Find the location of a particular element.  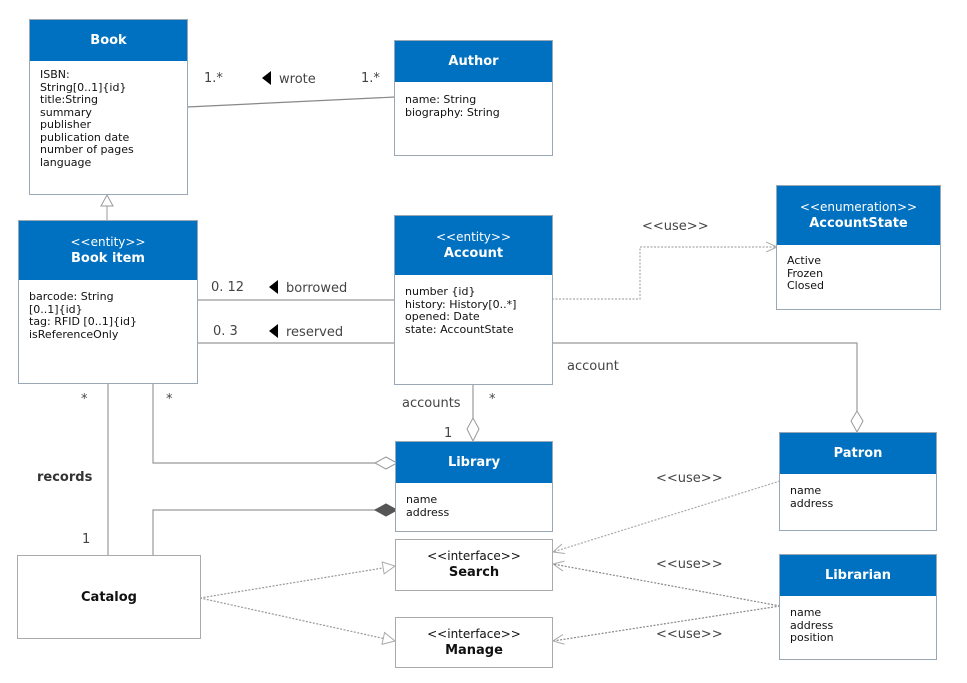

class-name: Patron is located at coordinates (858, 453).